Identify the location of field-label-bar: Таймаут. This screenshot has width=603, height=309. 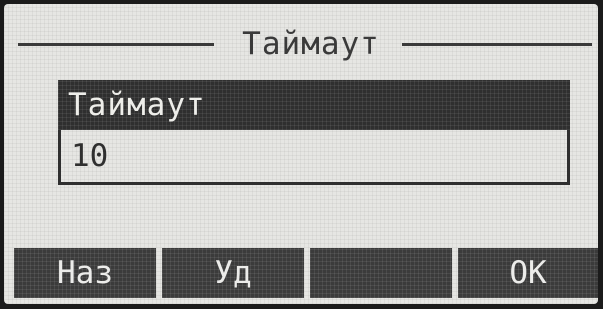
(314, 105).